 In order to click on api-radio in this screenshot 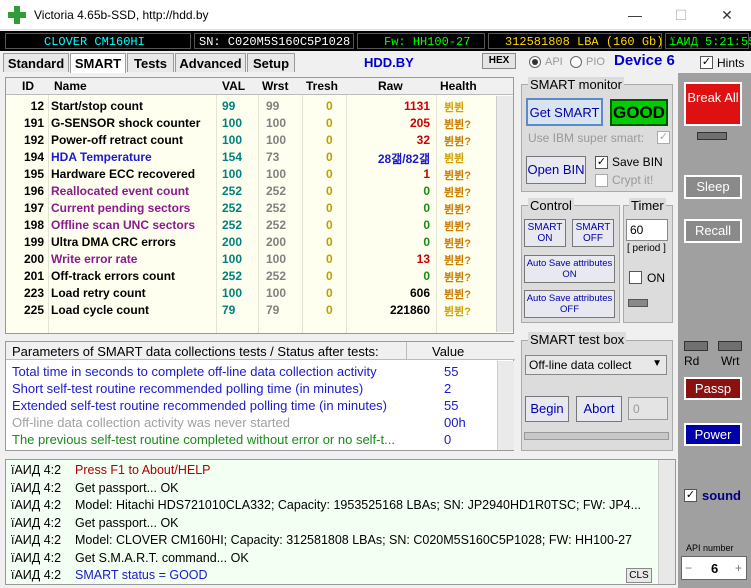, I will do `click(535, 62)`.